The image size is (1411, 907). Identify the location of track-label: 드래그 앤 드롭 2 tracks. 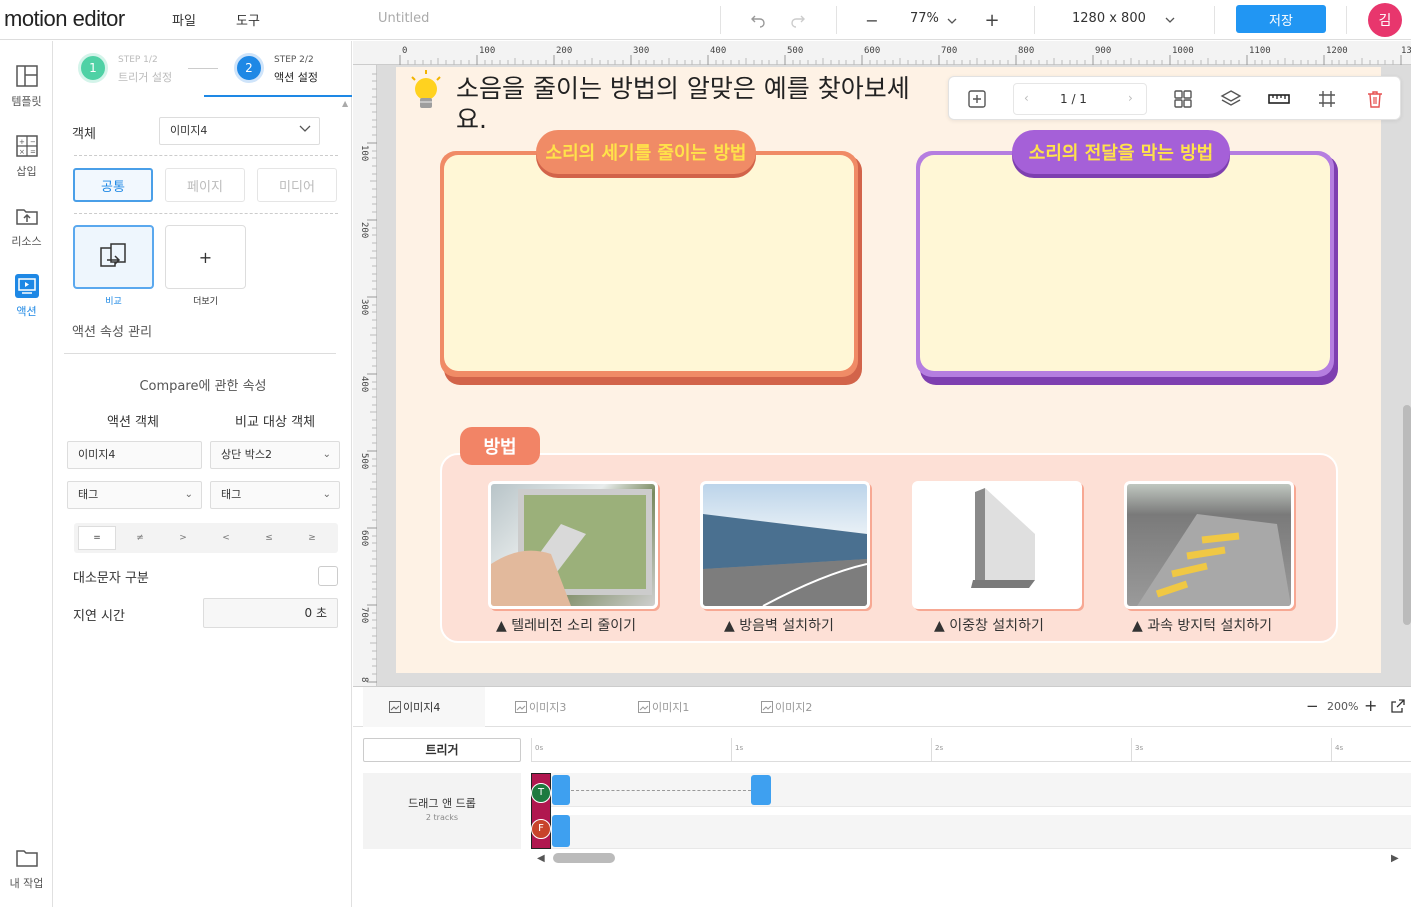
(442, 811).